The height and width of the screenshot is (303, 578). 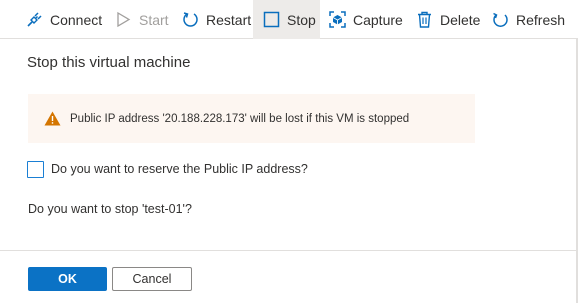 What do you see at coordinates (34, 19) in the screenshot?
I see `plug-icon` at bounding box center [34, 19].